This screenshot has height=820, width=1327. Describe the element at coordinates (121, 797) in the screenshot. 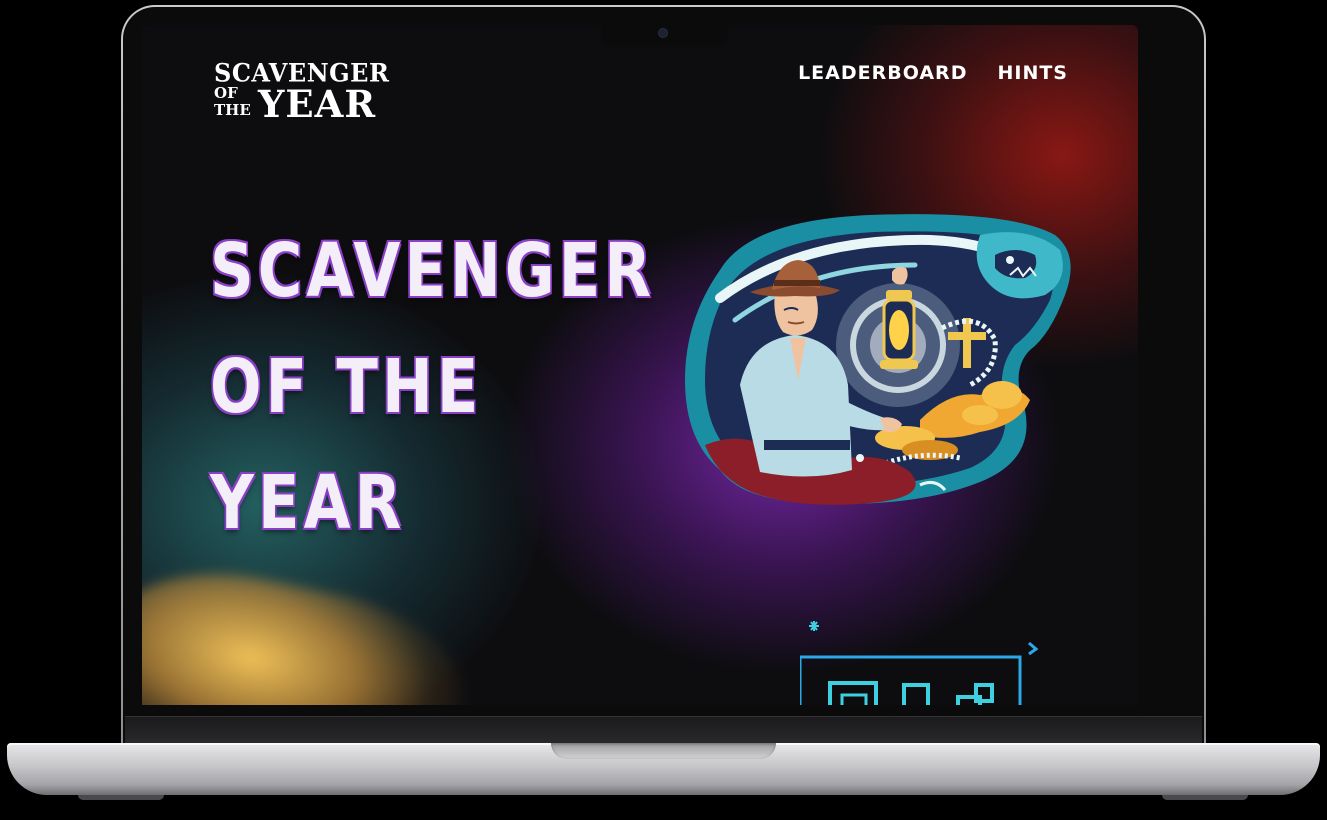

I see `laptop-foot-left` at that location.